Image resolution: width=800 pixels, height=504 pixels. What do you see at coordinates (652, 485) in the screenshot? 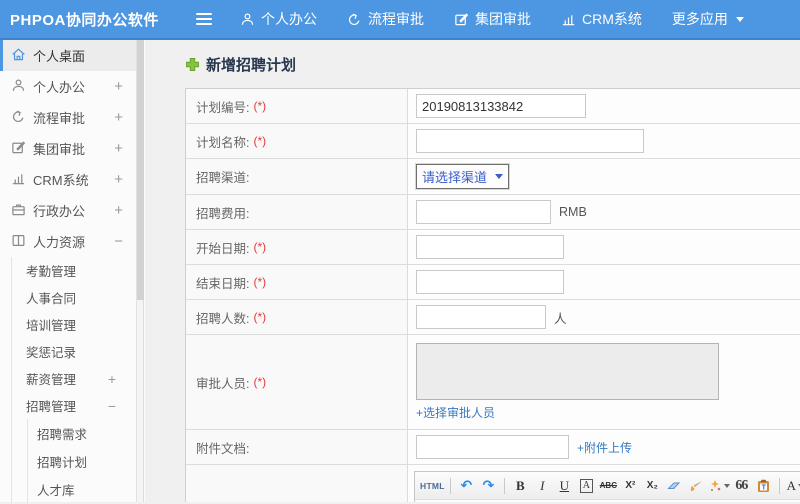
I see `subscript-button: X₂` at bounding box center [652, 485].